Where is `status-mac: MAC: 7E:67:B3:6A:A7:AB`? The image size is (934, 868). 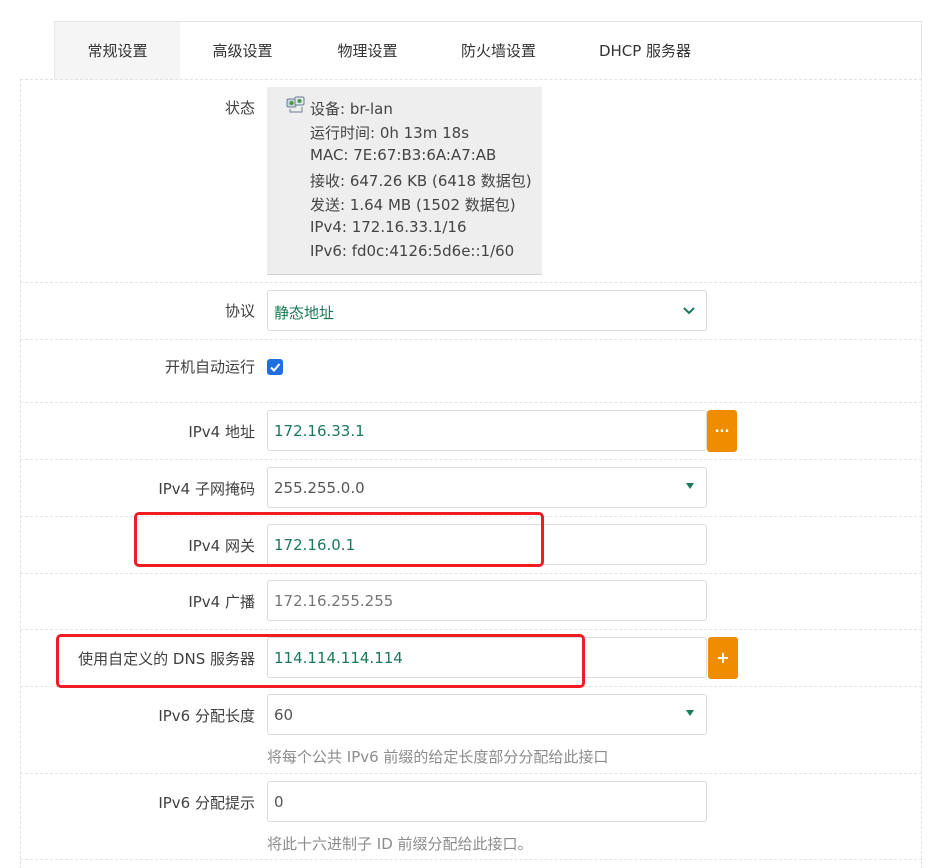
status-mac: MAC: 7E:67:B3:6A:A7:AB is located at coordinates (403, 155).